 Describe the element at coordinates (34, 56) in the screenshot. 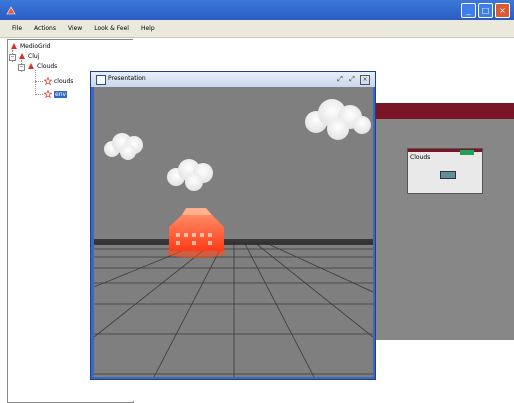

I see `tree-node-label: Cluj` at that location.